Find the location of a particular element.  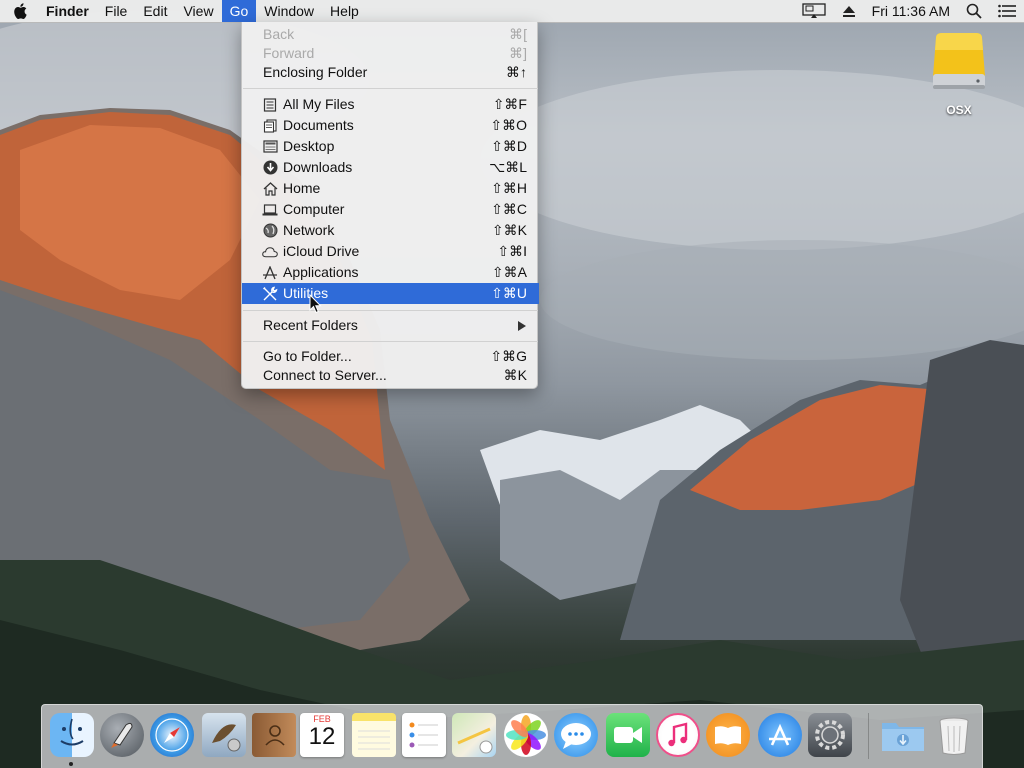

dock: FEB 12 is located at coordinates (512, 736).